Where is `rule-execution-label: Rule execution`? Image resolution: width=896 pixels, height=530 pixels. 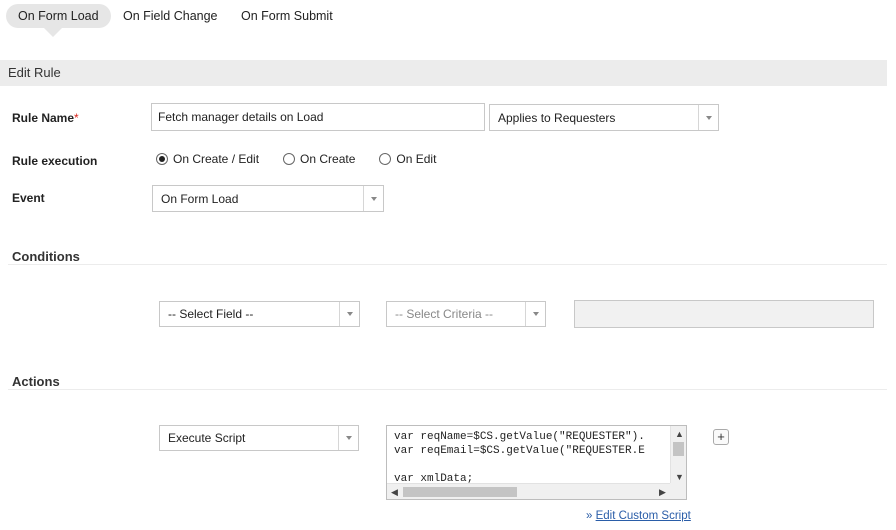
rule-execution-label: Rule execution is located at coordinates (55, 161).